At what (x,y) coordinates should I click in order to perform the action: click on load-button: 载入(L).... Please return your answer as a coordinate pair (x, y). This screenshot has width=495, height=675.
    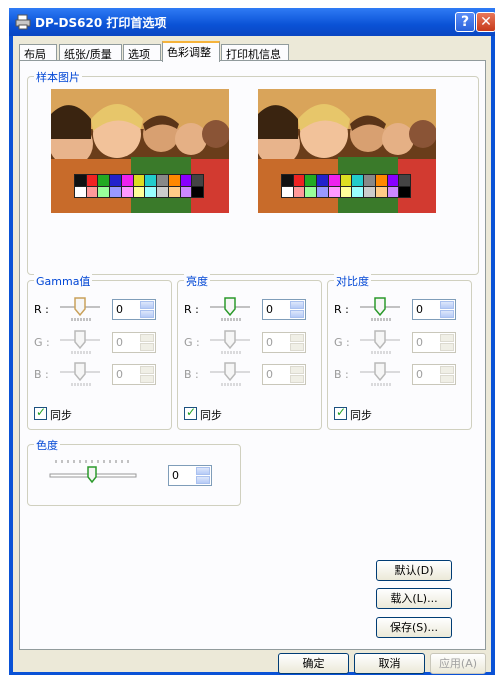
    Looking at the image, I should click on (414, 598).